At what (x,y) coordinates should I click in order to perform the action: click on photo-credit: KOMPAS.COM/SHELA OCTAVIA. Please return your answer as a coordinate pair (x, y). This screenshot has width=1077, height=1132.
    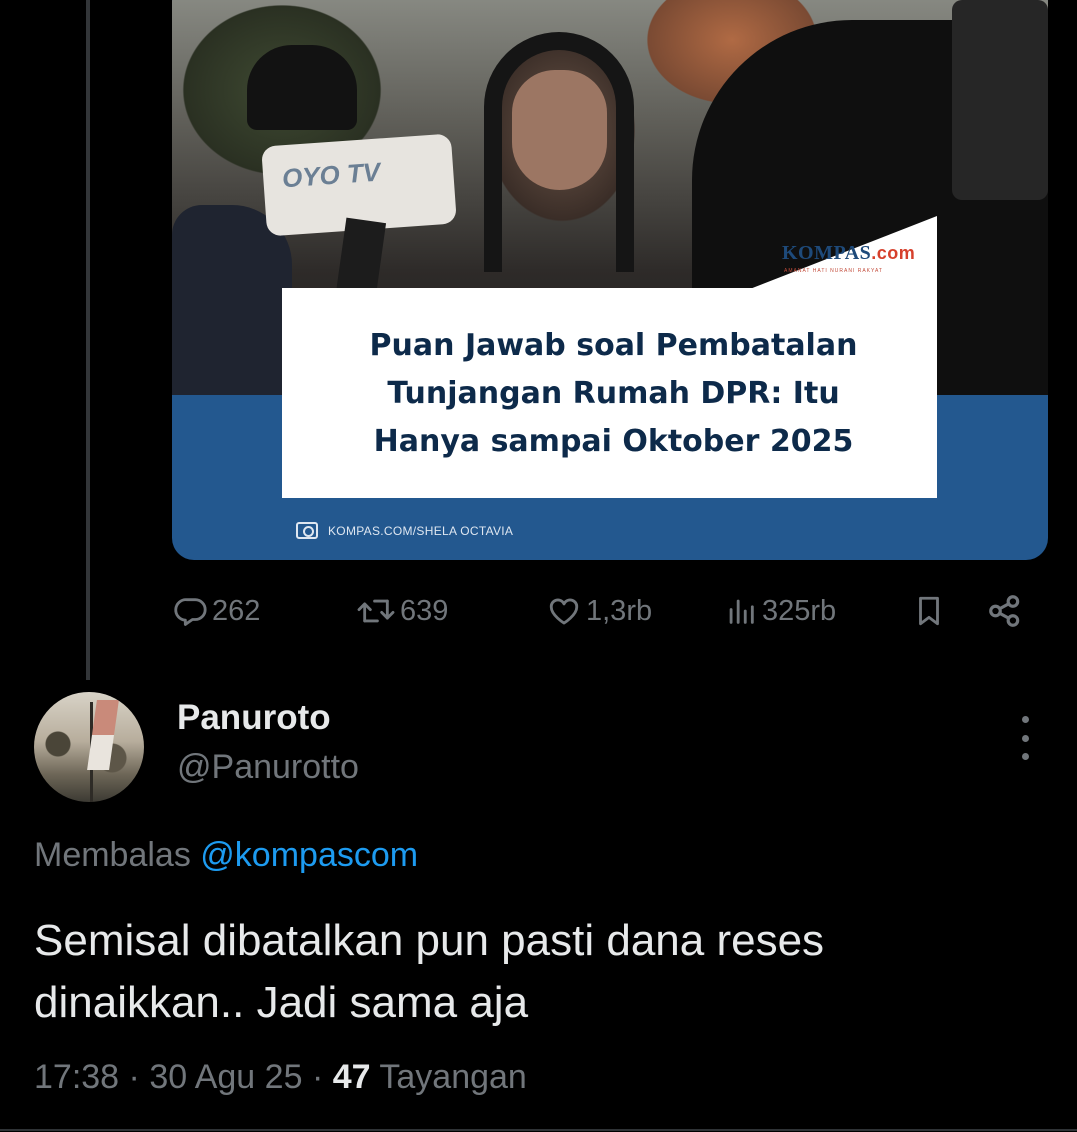
    Looking at the image, I should click on (404, 530).